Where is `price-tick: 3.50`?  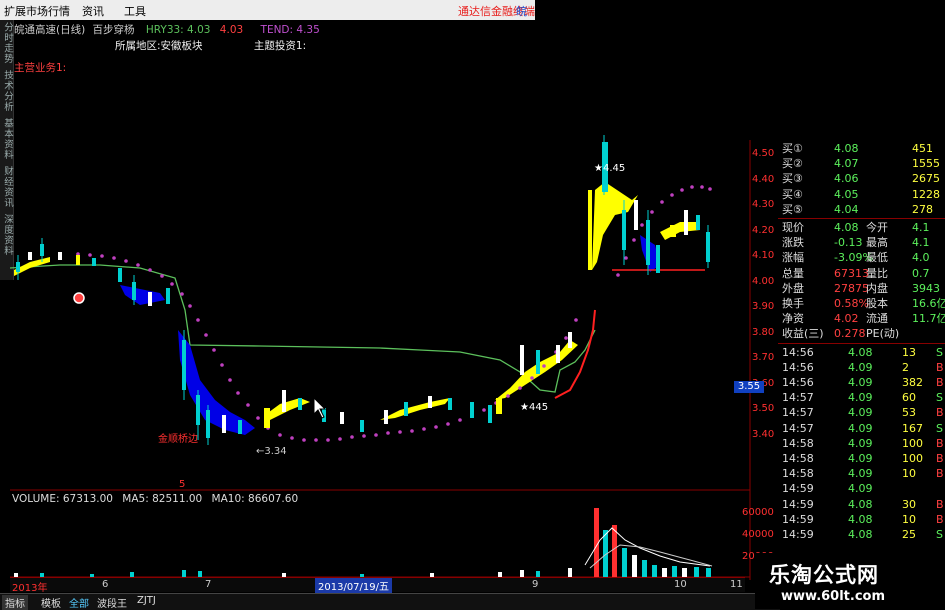 price-tick: 3.50 is located at coordinates (763, 408).